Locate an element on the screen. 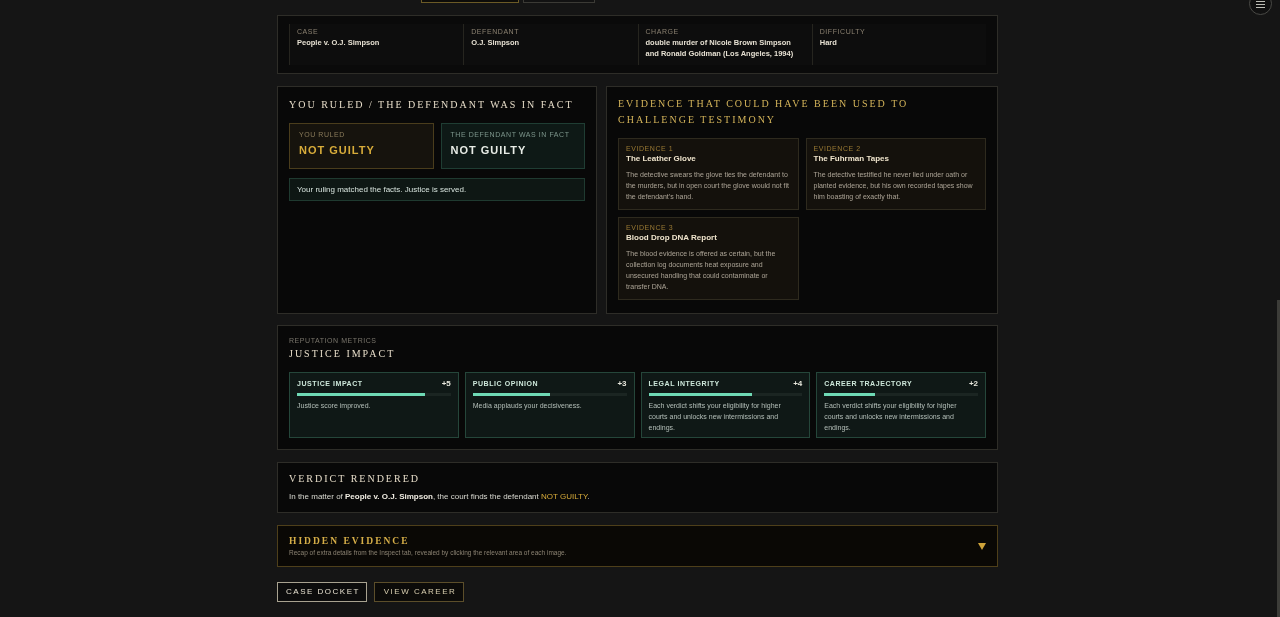 This screenshot has width=1280, height=617. action-button: CASE DOCKET is located at coordinates (322, 592).